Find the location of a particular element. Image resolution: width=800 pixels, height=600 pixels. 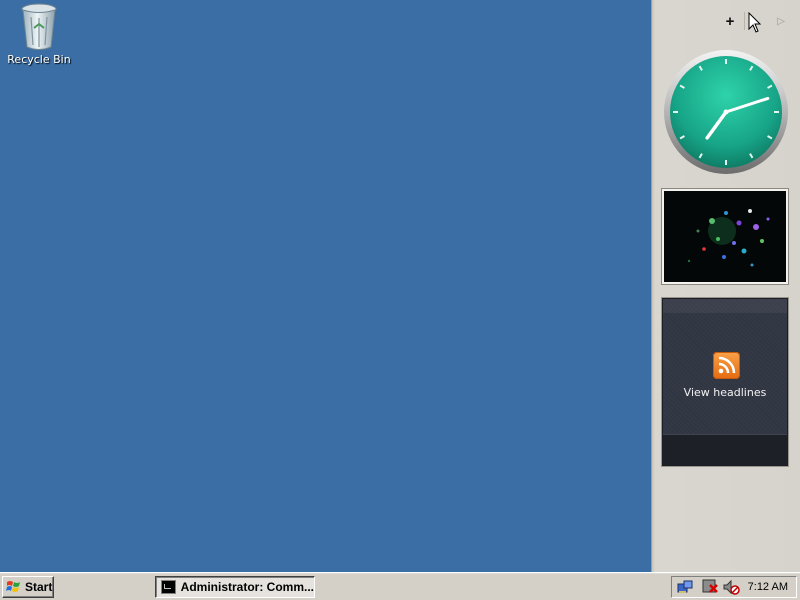

toolbar-divider is located at coordinates (744, 21).